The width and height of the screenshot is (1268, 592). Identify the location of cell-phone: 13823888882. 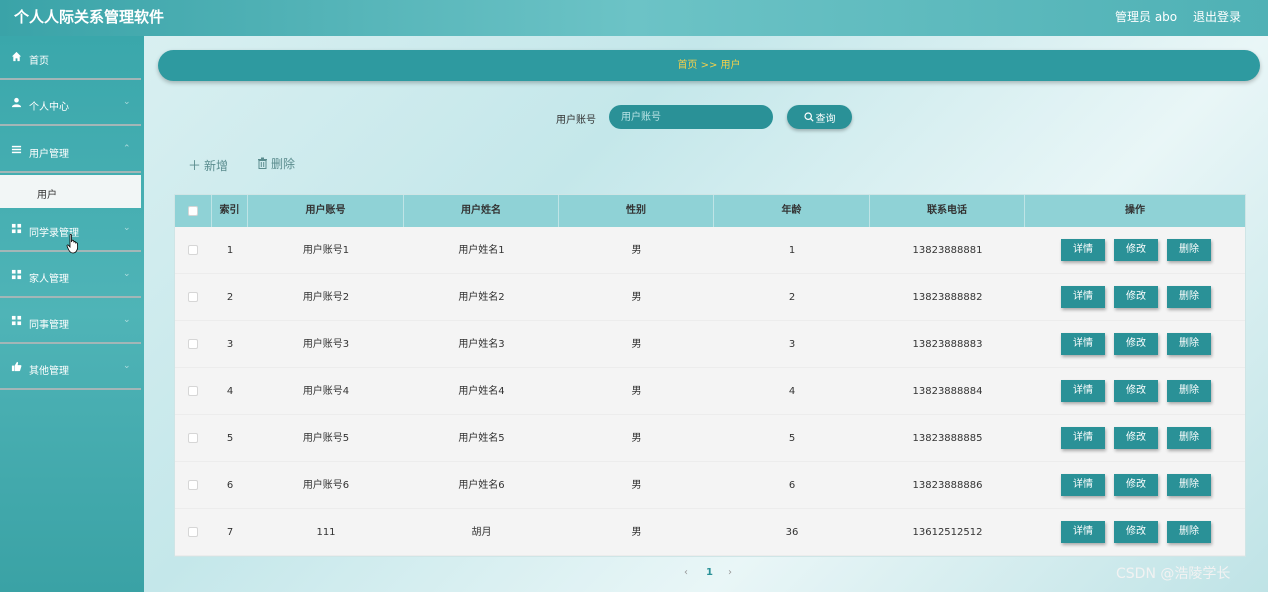
(947, 297).